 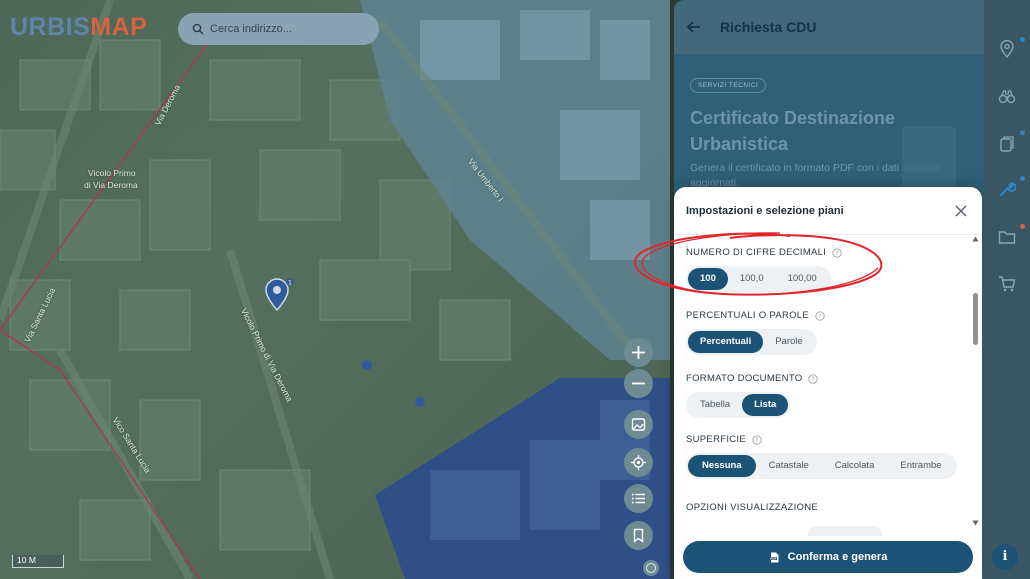 What do you see at coordinates (1007, 284) in the screenshot?
I see `cart-icon` at bounding box center [1007, 284].